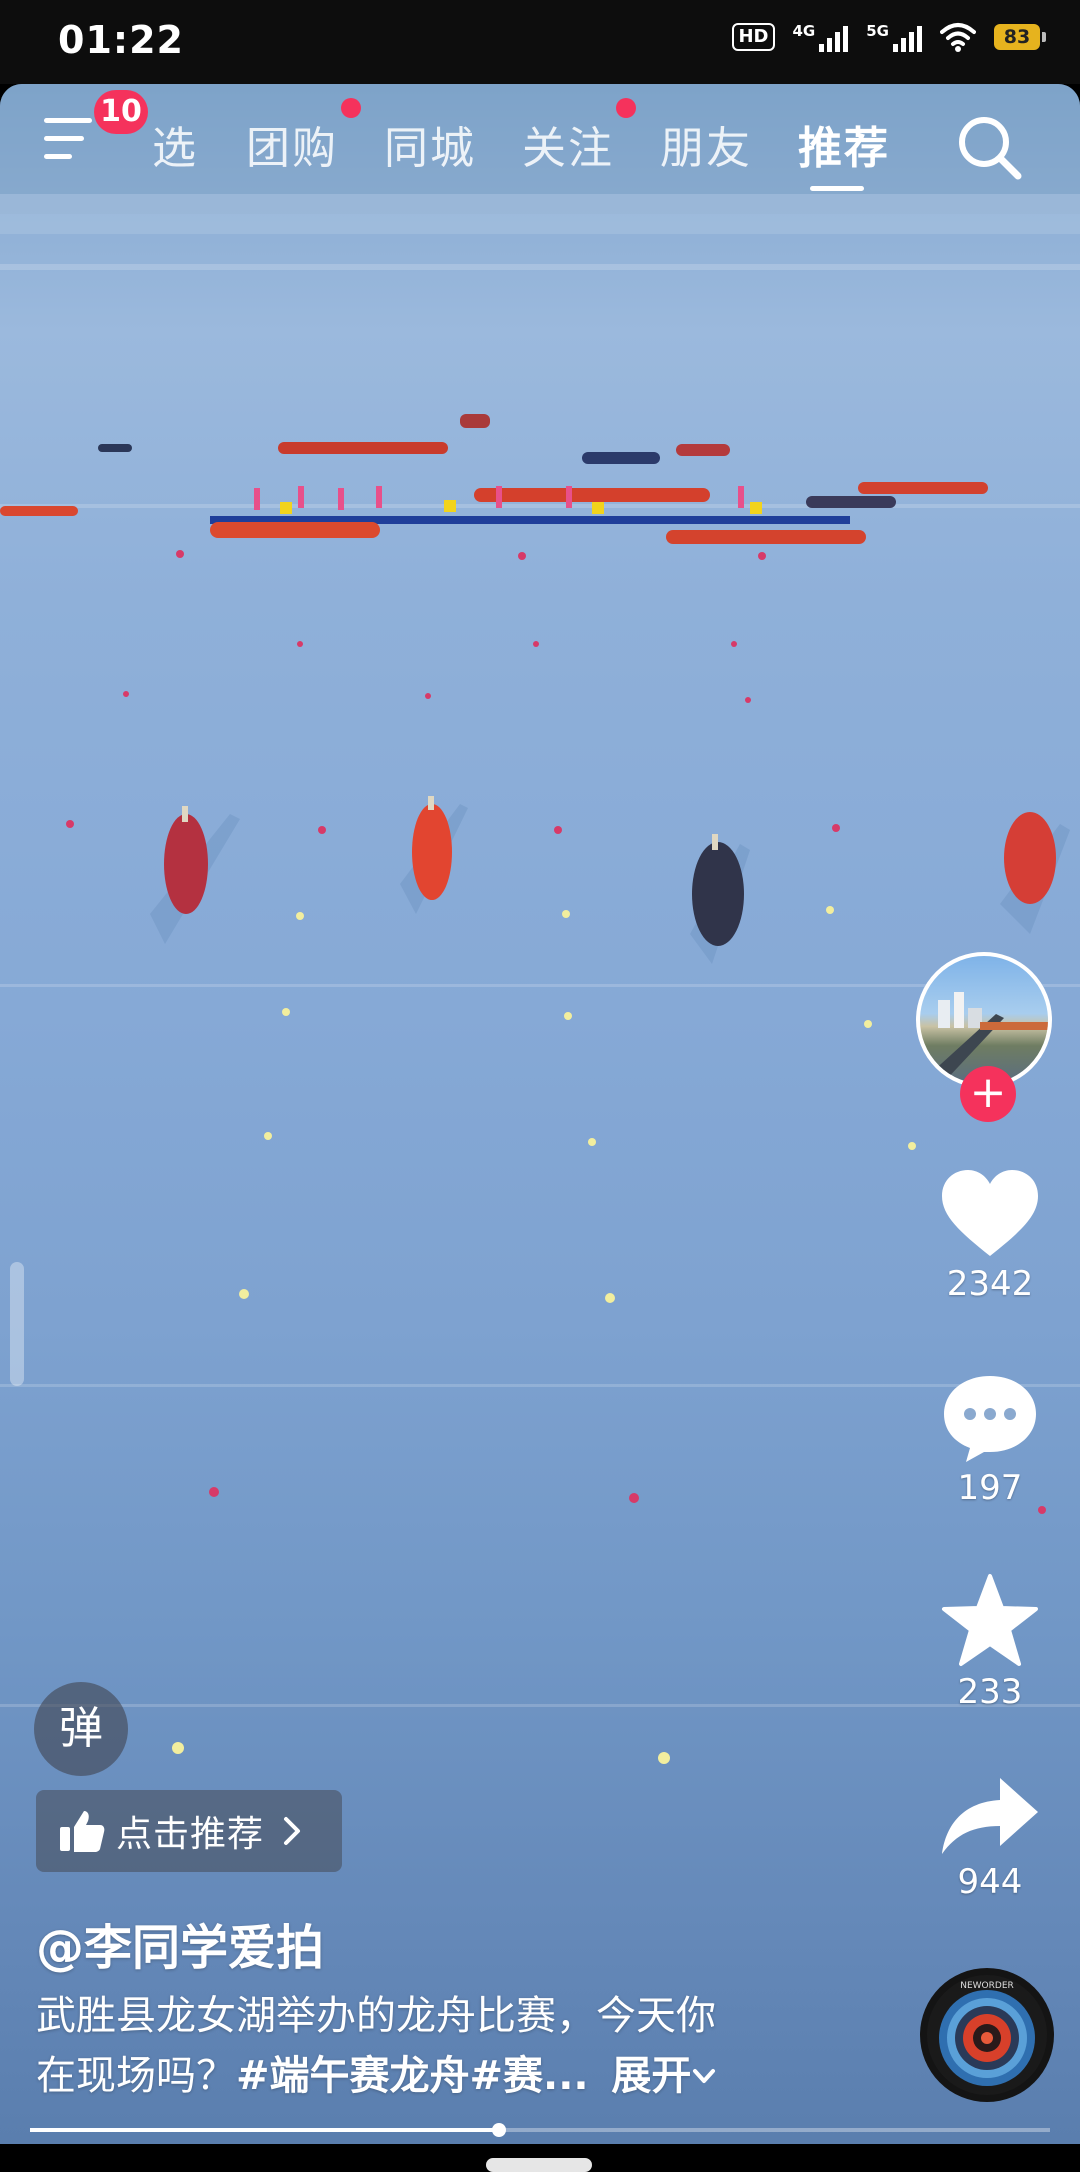  I want to click on follow-plus-icon: +, so click(988, 1094).